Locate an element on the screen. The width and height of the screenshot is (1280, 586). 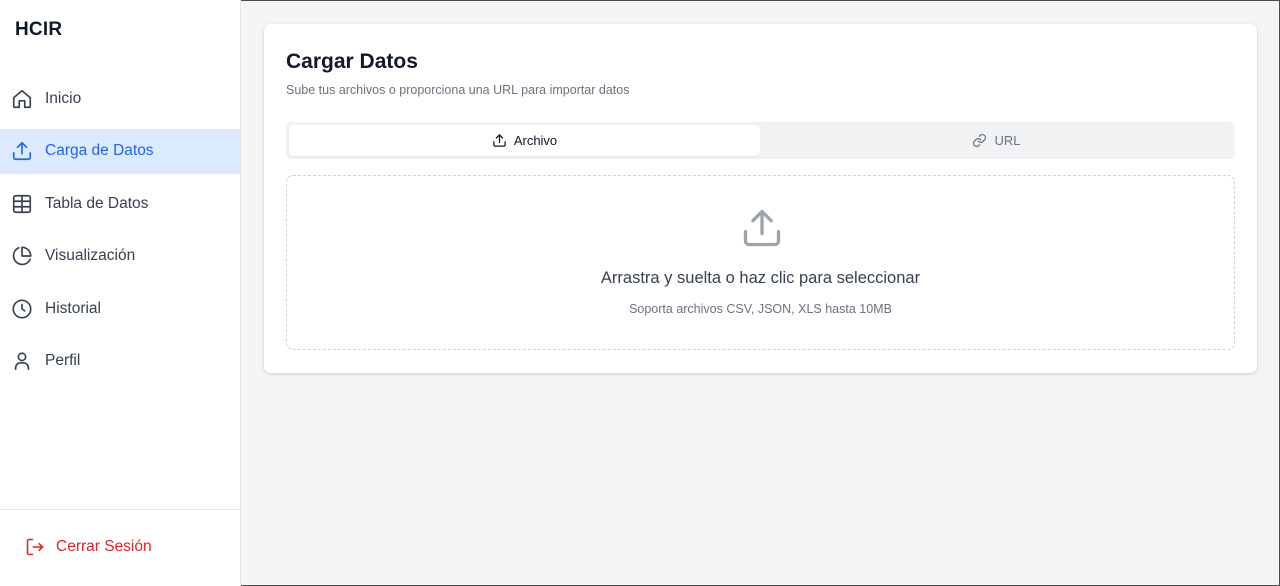
clock-icon is located at coordinates (22, 309).